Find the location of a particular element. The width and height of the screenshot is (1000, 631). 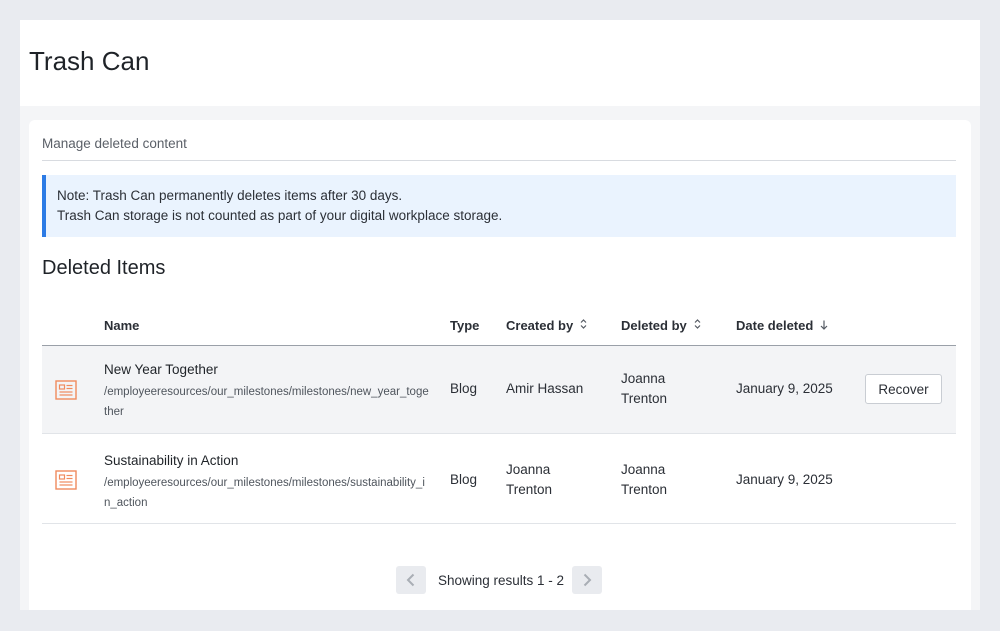

next-page-button is located at coordinates (587, 580).